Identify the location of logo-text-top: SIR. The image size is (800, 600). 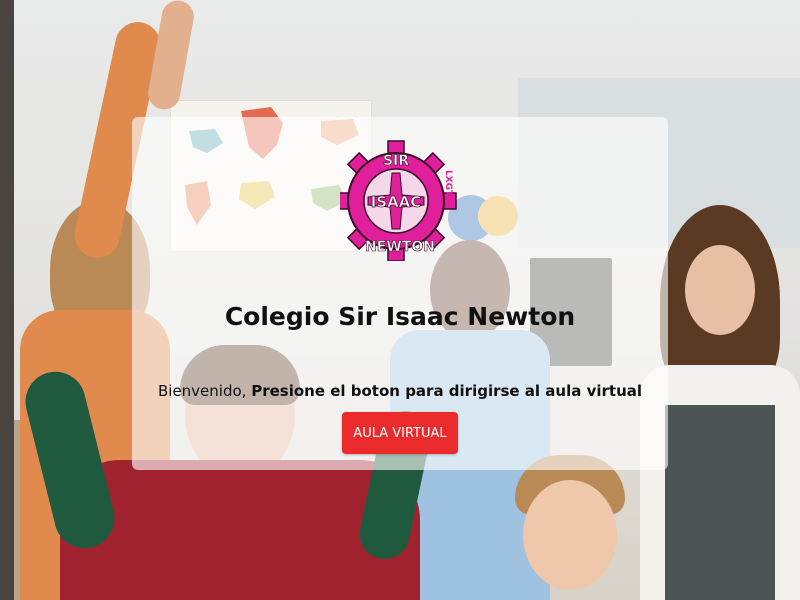
(396, 161).